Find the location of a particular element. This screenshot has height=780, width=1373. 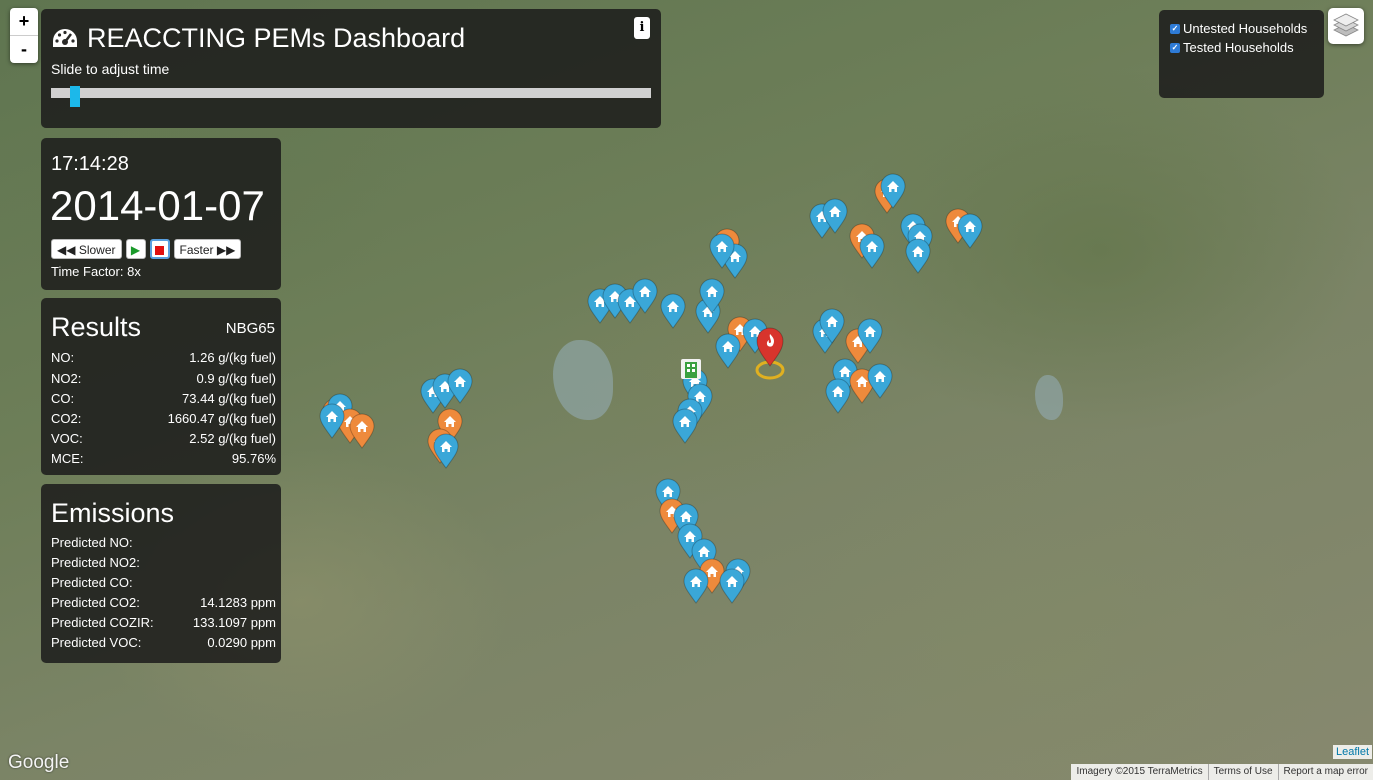

result-row: CO2: 1660.47 g/(kg fuel) is located at coordinates (163, 418).